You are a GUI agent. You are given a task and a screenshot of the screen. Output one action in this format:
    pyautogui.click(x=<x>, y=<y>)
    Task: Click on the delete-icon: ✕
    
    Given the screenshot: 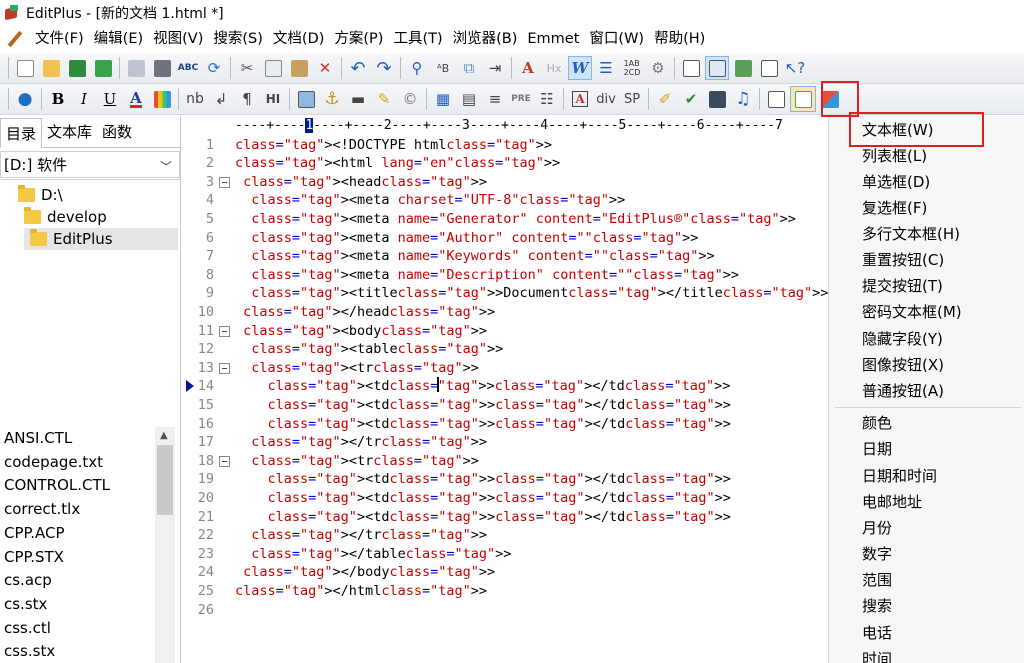 What is the action you would take?
    pyautogui.click(x=325, y=68)
    